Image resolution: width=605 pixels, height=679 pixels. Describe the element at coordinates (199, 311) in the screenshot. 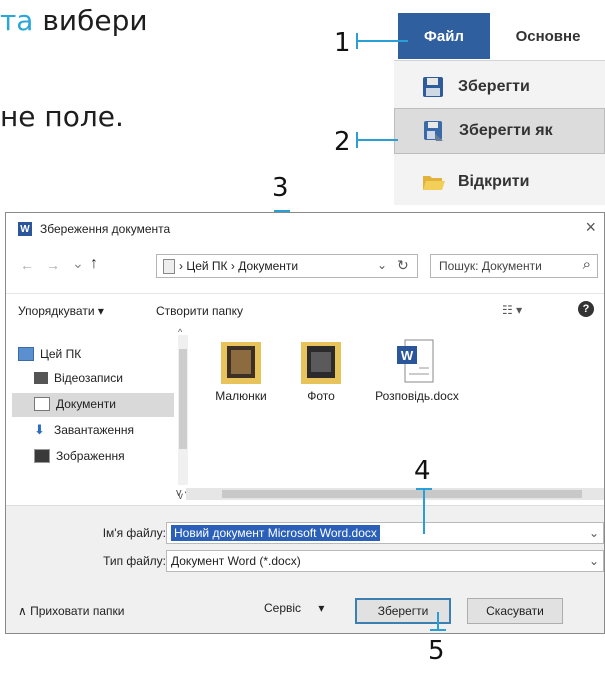

I see `new-folder-button: Створити папку` at that location.